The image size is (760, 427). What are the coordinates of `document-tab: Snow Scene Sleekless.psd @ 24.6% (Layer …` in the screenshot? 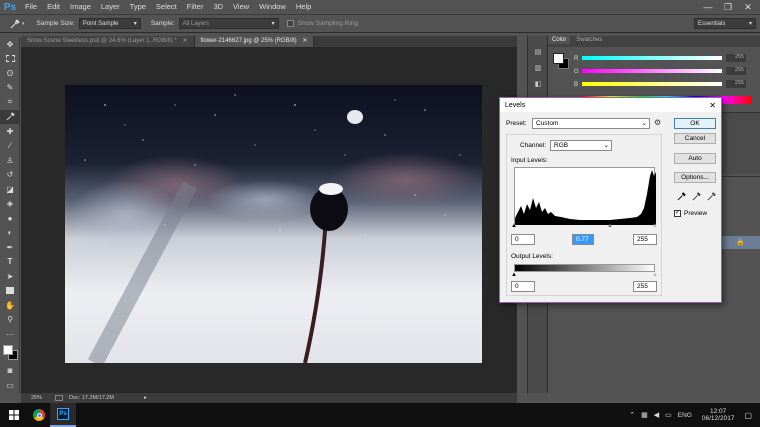 It's located at (108, 41).